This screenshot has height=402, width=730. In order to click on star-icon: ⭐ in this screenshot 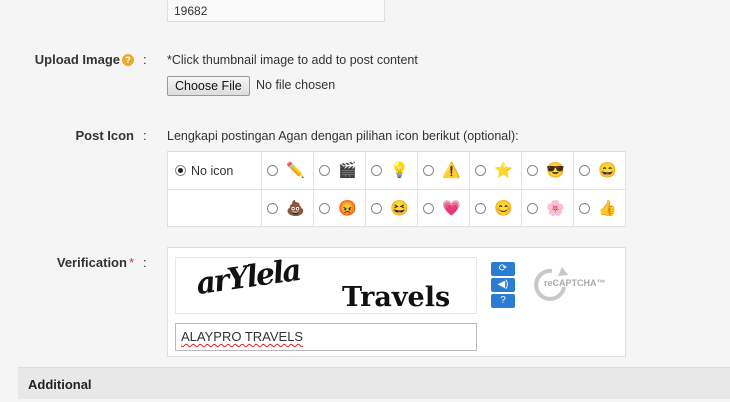, I will do `click(503, 170)`.